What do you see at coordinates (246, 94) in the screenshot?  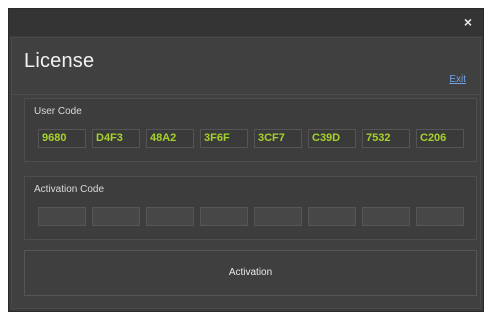 I see `header-divider` at bounding box center [246, 94].